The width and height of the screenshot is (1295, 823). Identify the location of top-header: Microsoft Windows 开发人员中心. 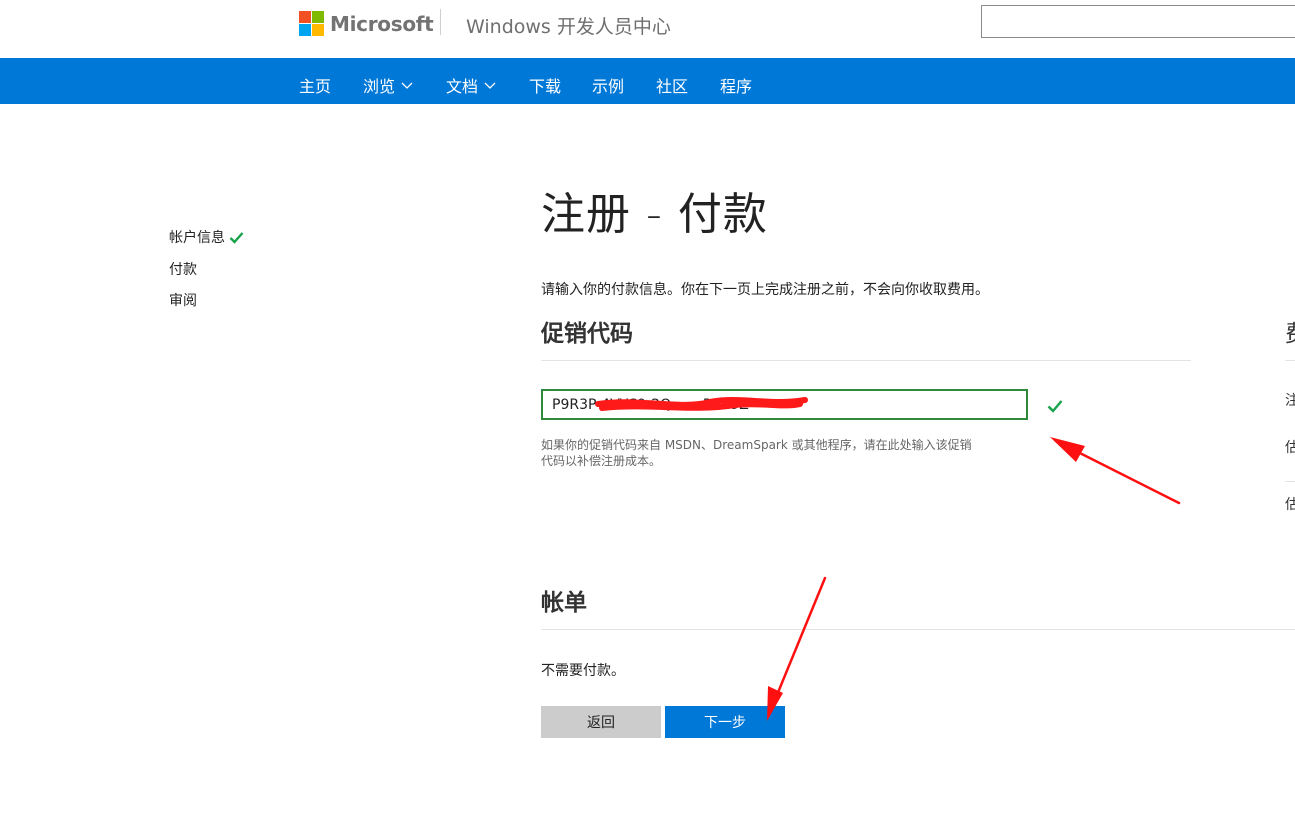
(647, 29).